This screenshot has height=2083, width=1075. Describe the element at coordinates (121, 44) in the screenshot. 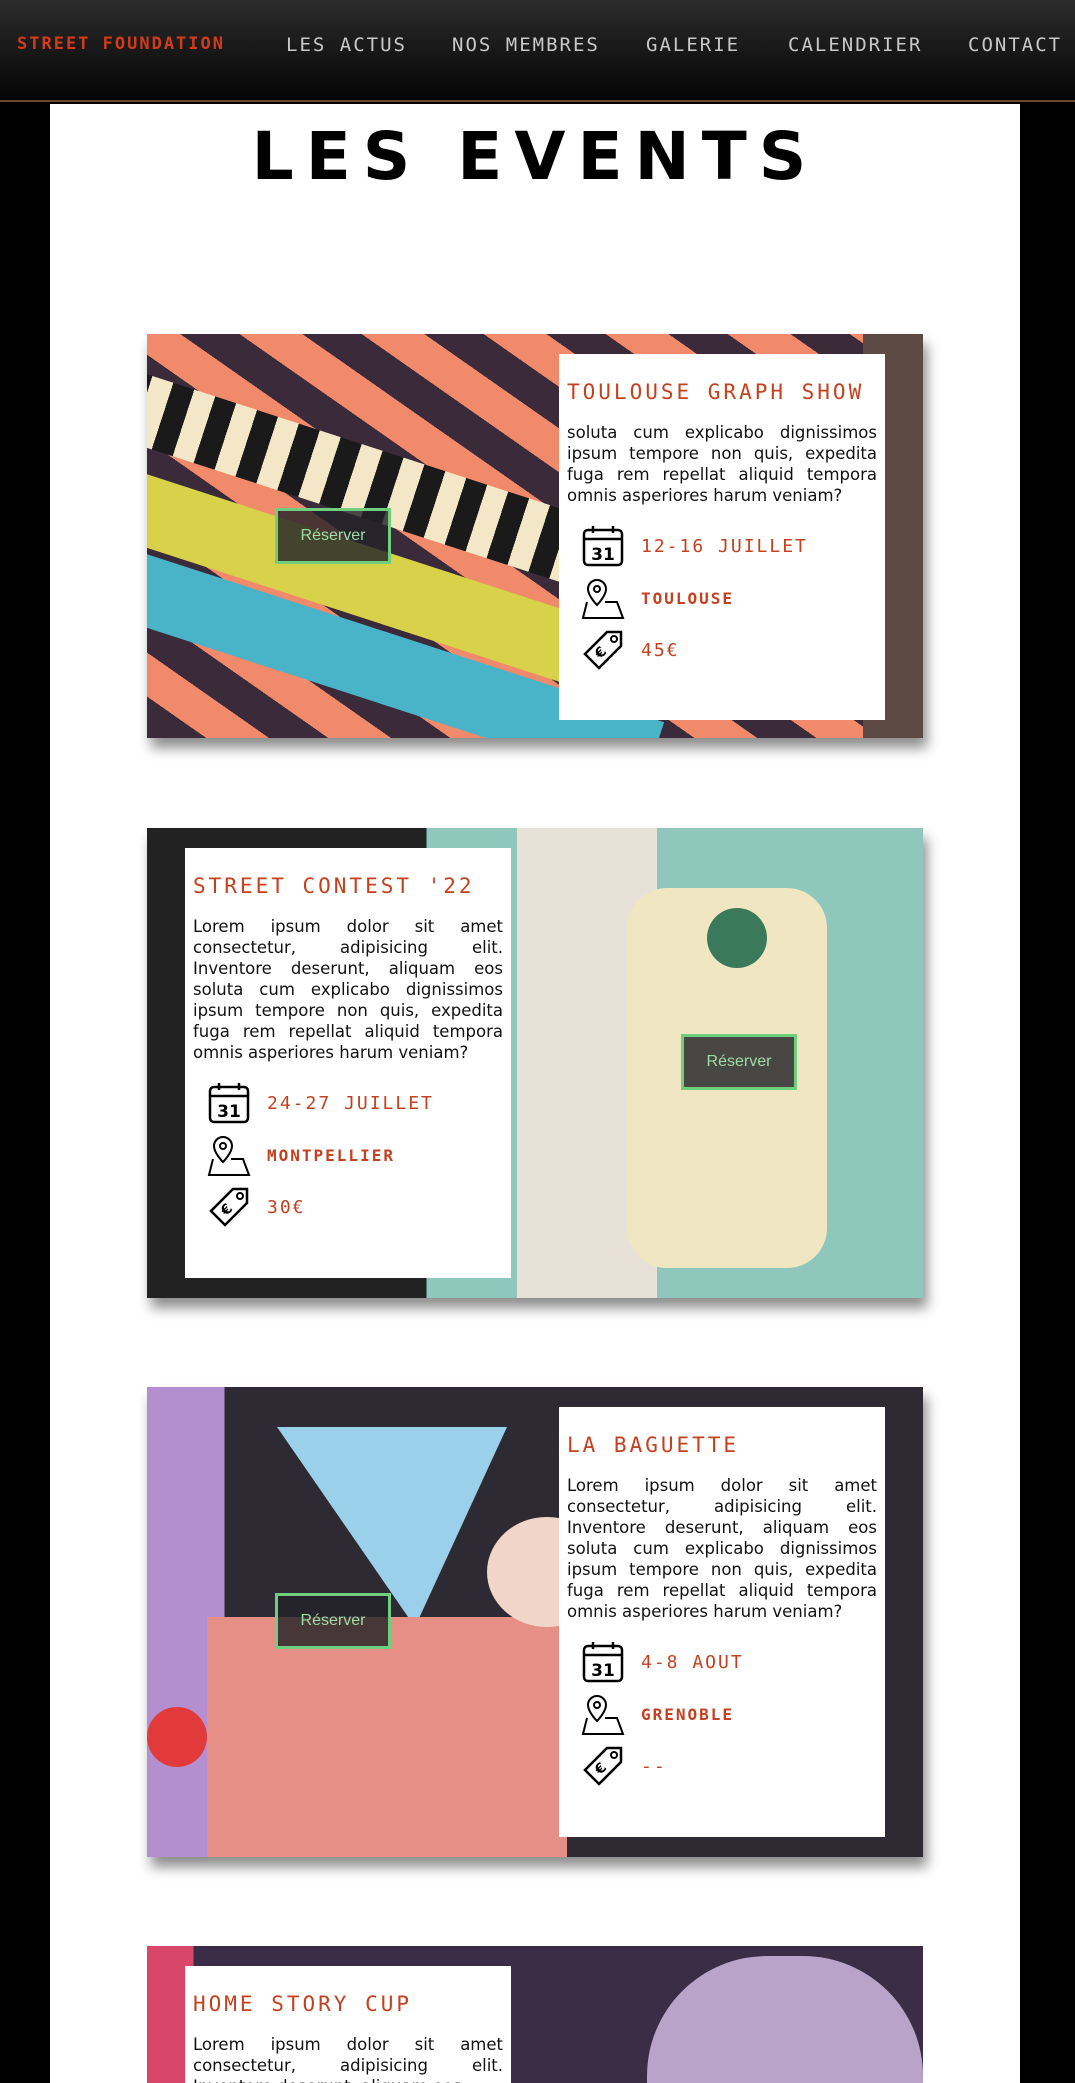

I see `brand-logo-link: STREET FOUNDATION` at that location.